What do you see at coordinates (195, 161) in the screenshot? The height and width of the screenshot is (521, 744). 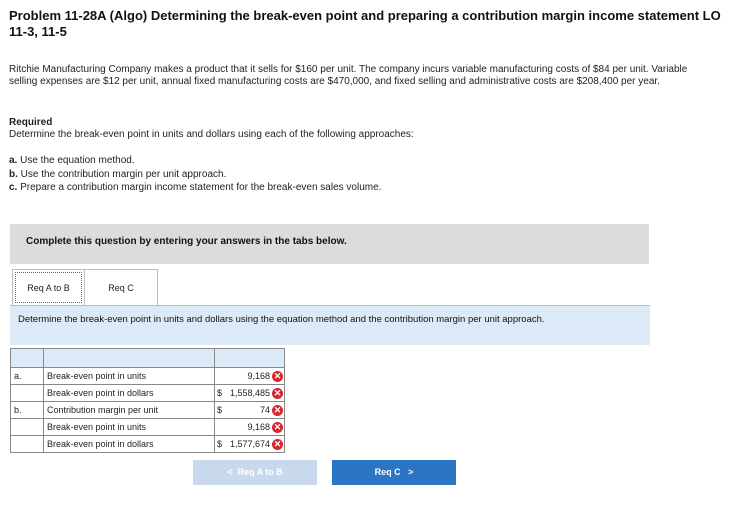 I see `requirement-item: a. Use the equation method.` at bounding box center [195, 161].